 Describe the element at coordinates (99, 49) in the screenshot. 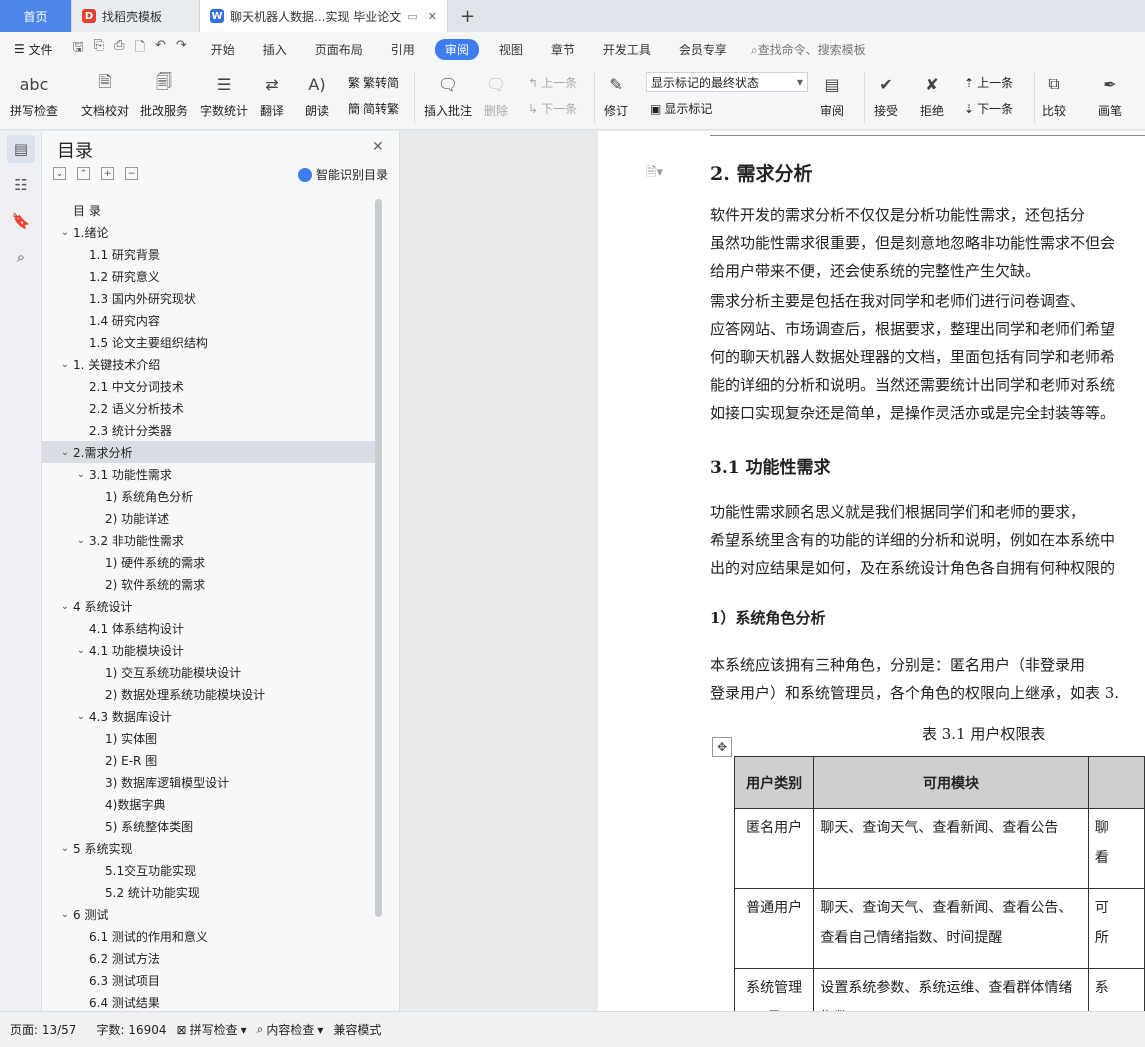

I see `export-icon: ⎘` at that location.